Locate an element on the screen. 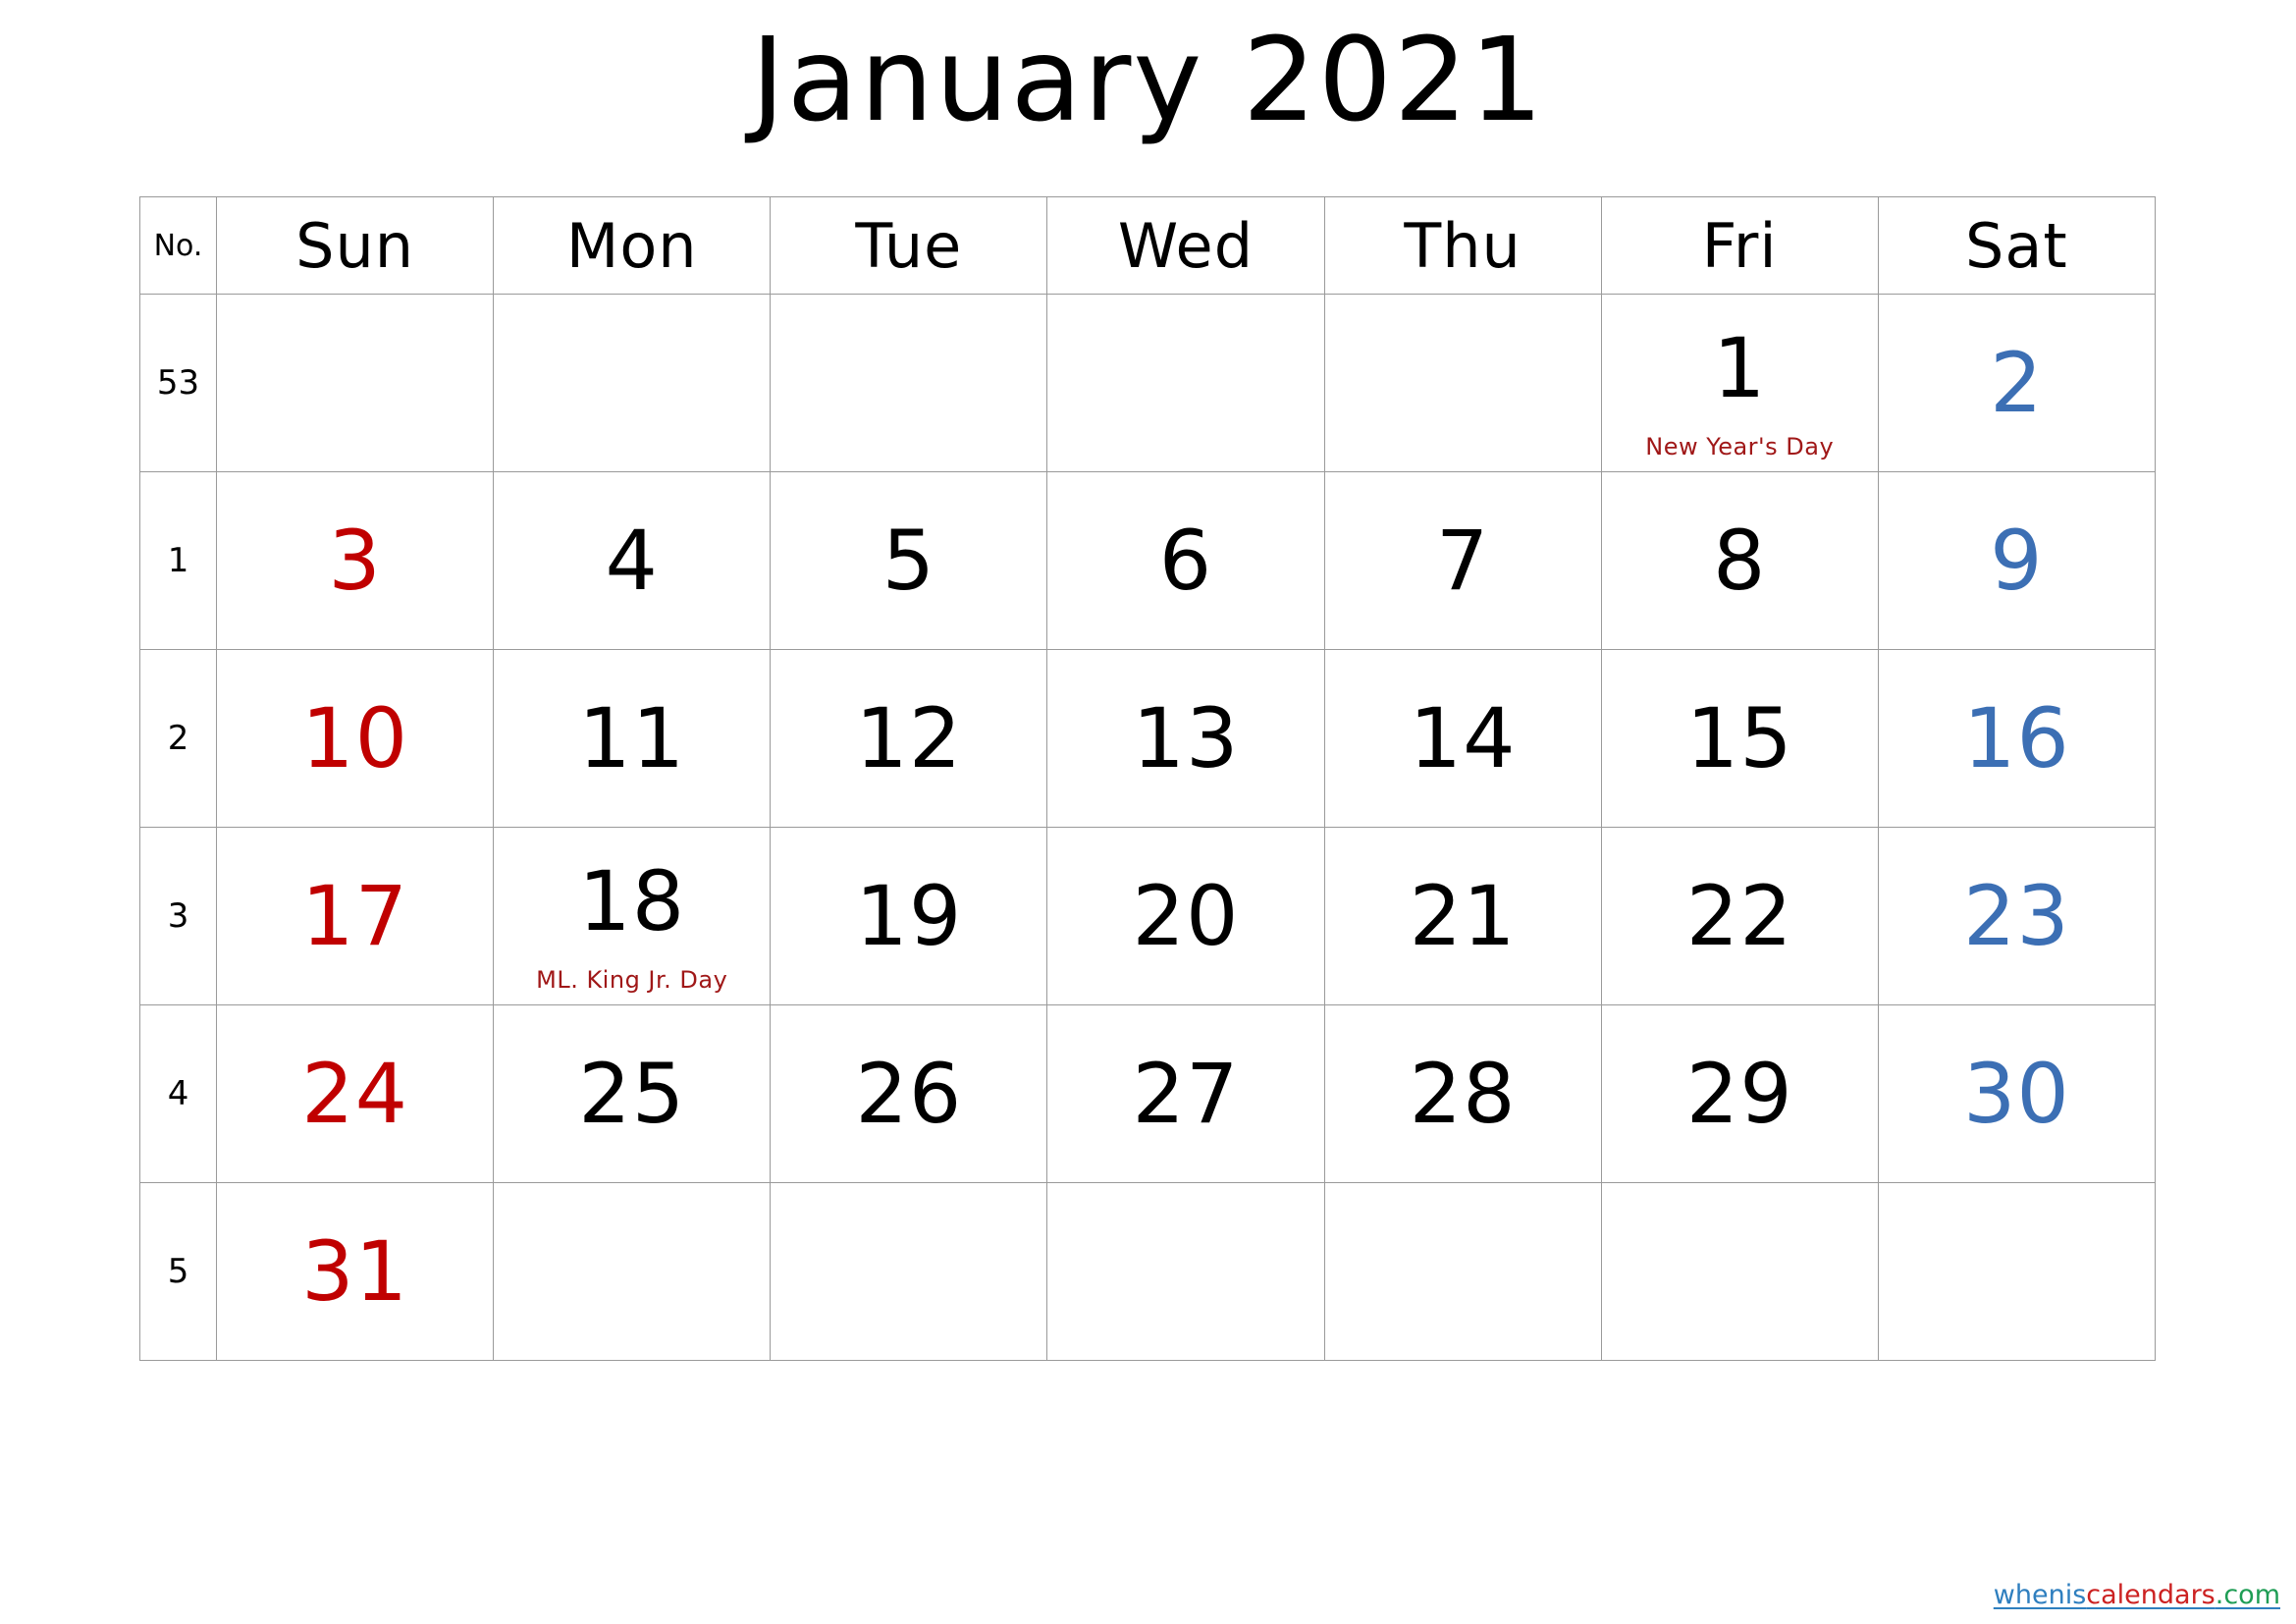 The width and height of the screenshot is (2296, 1624). holiday-label: New Year's Day is located at coordinates (1740, 446).